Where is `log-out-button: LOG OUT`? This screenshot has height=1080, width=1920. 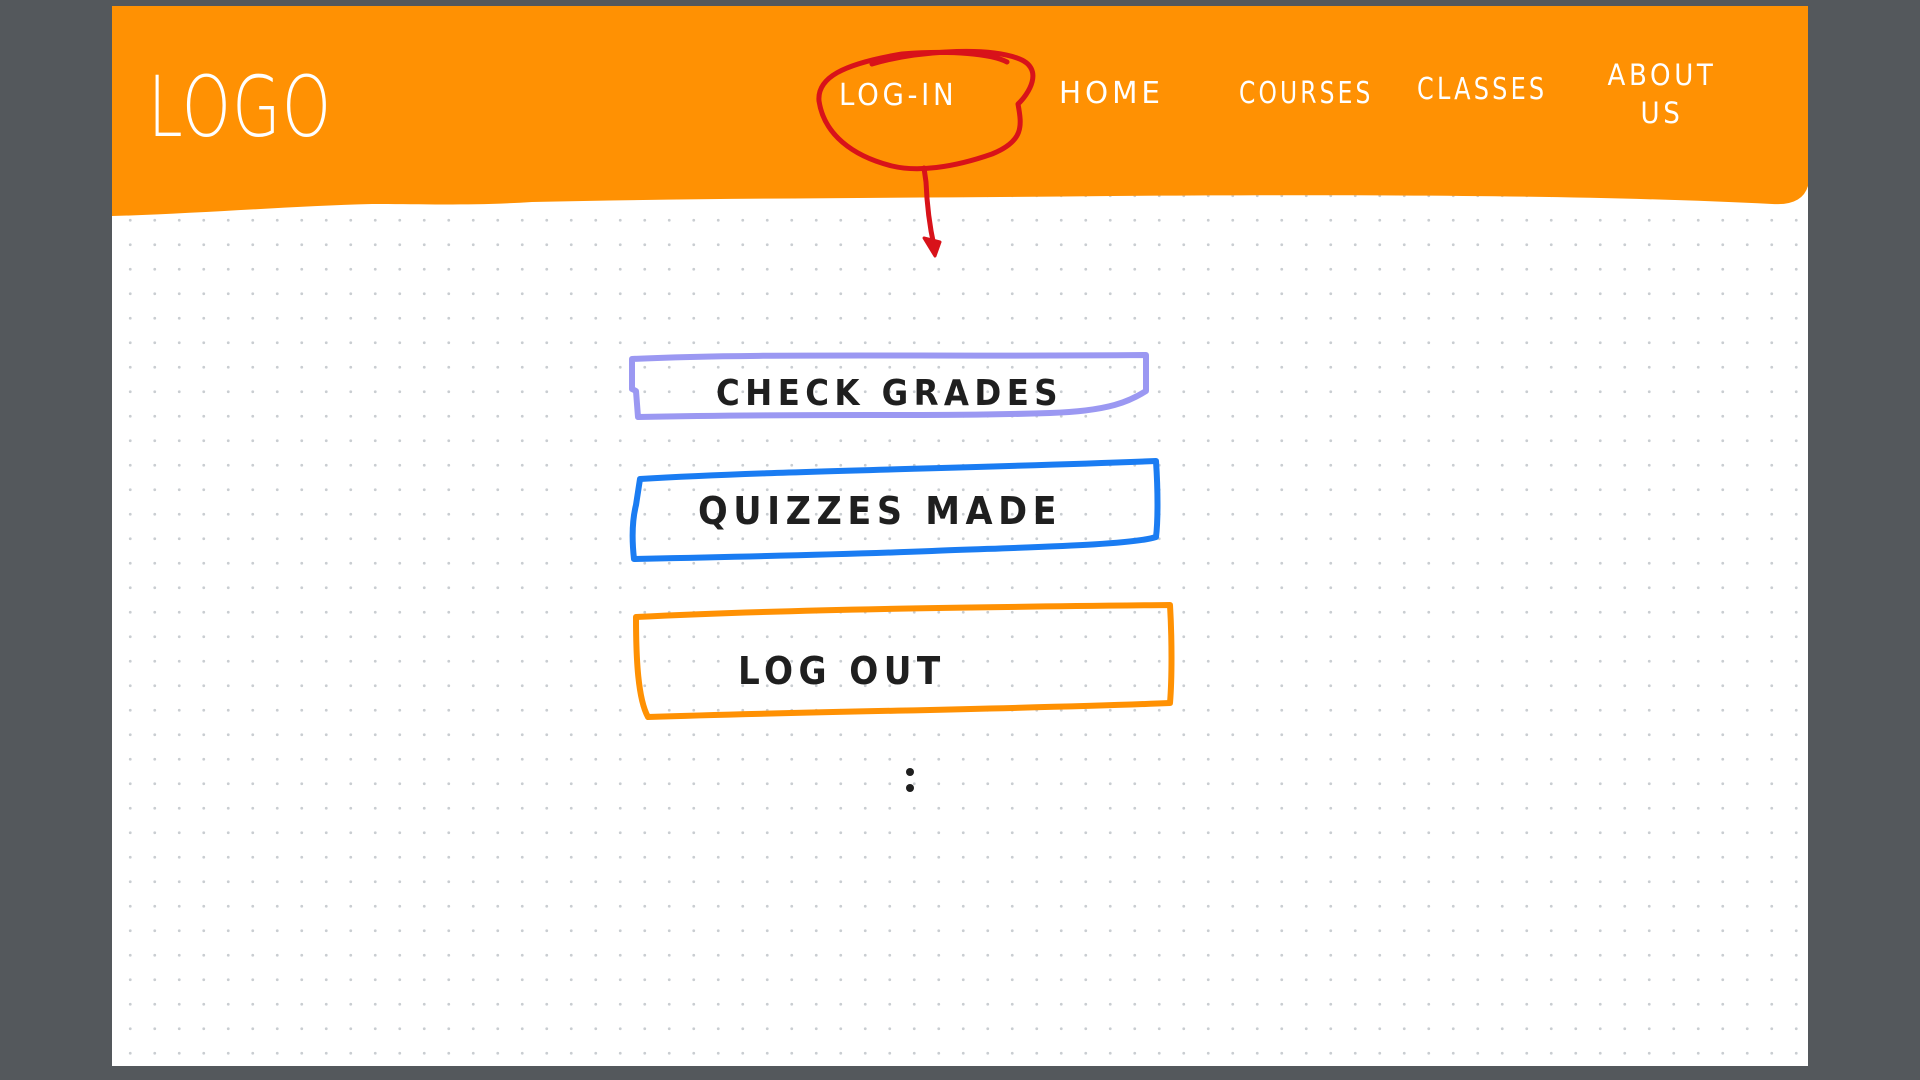 log-out-button: LOG OUT is located at coordinates (903, 662).